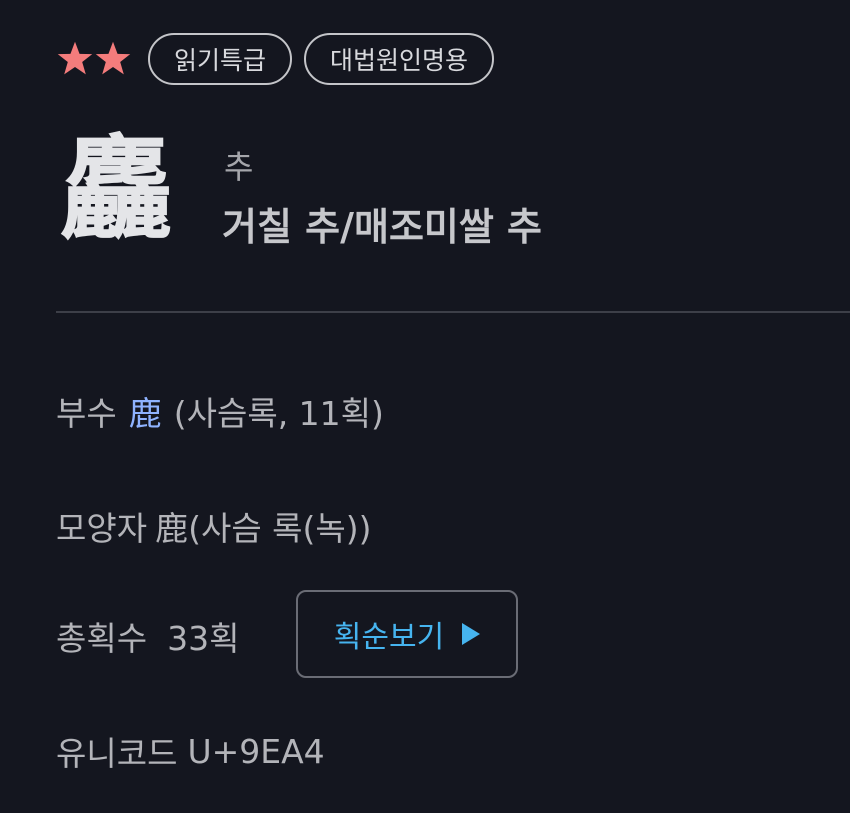  I want to click on unicode-row: 유니코드 U+9EA4, so click(190, 751).